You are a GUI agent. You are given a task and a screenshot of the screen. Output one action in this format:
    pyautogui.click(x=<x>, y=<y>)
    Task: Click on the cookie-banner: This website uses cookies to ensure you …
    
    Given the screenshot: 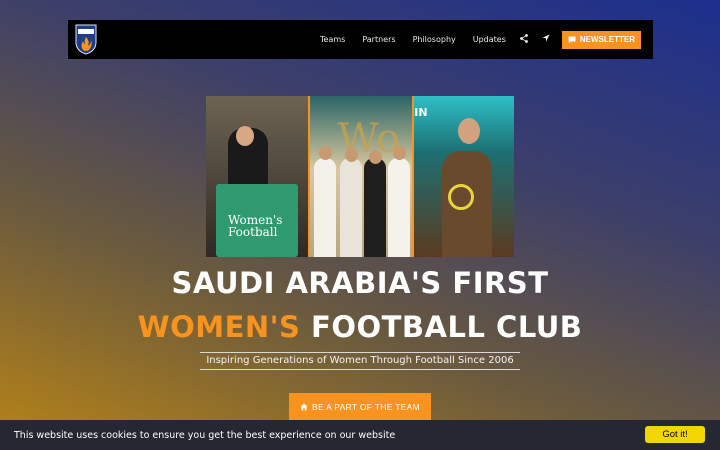 What is the action you would take?
    pyautogui.click(x=360, y=435)
    